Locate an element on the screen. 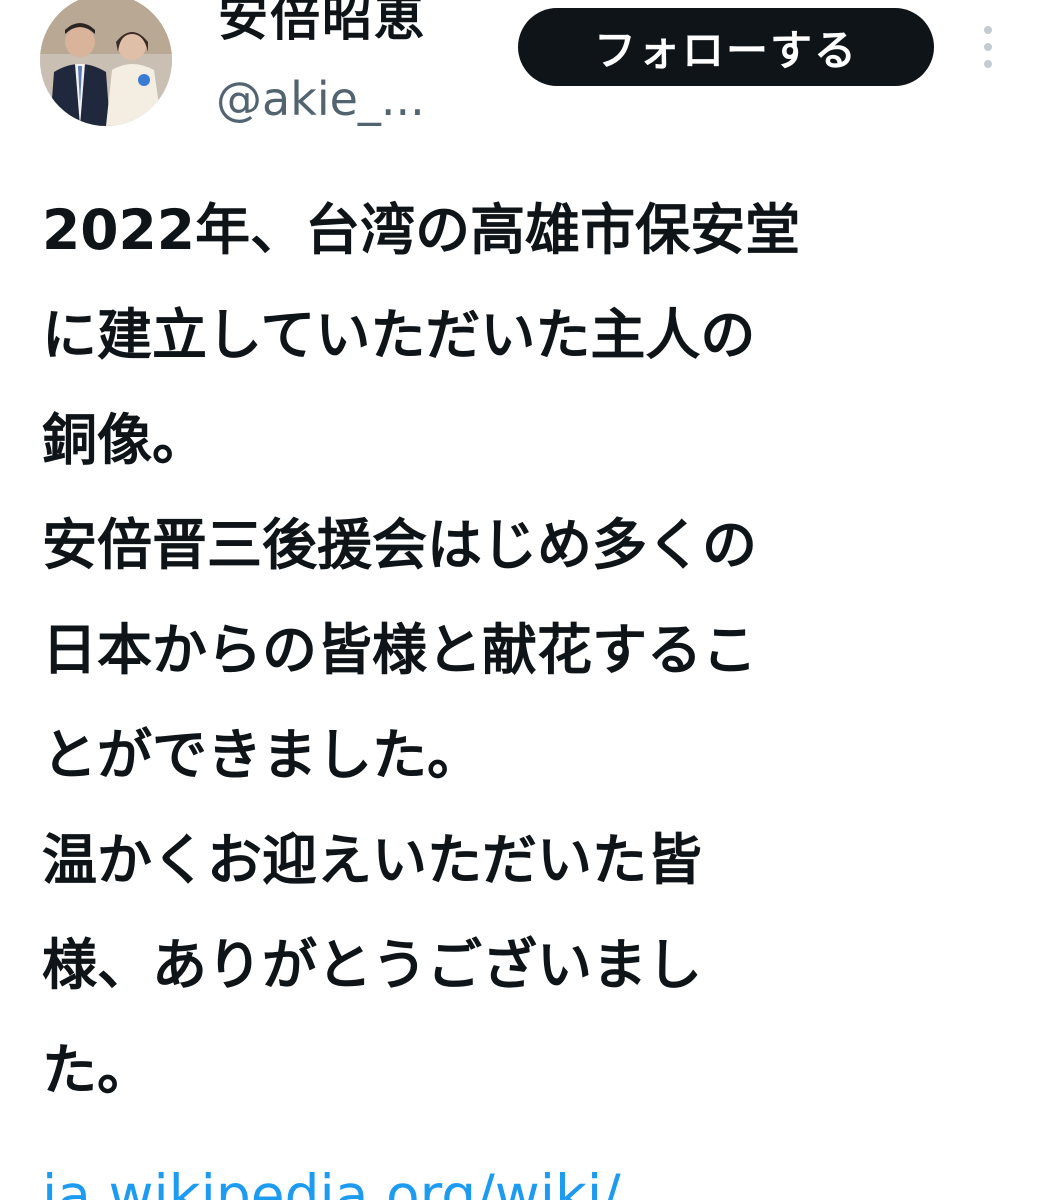 The image size is (1055, 1200). avatar-photo is located at coordinates (106, 63).